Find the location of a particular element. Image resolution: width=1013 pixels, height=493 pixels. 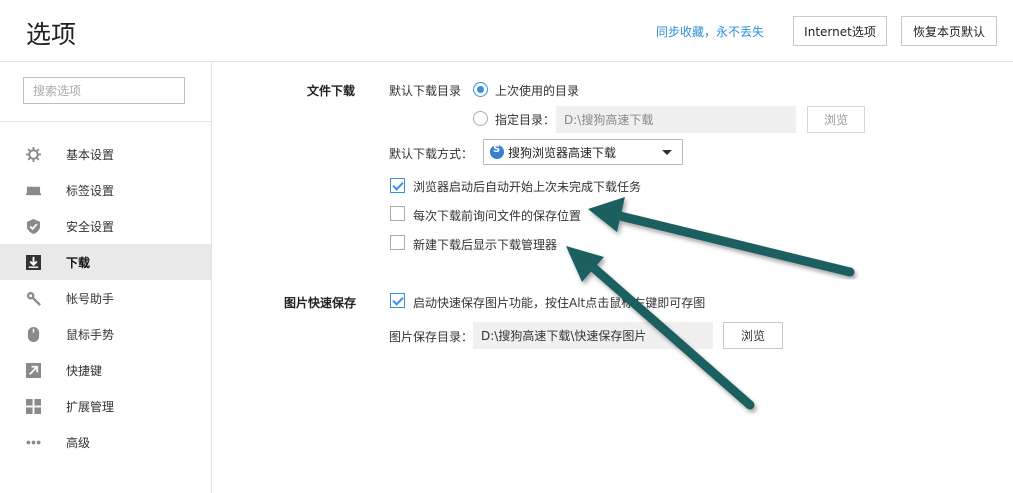

file-download-section-title: 文件下载 is located at coordinates (331, 91).